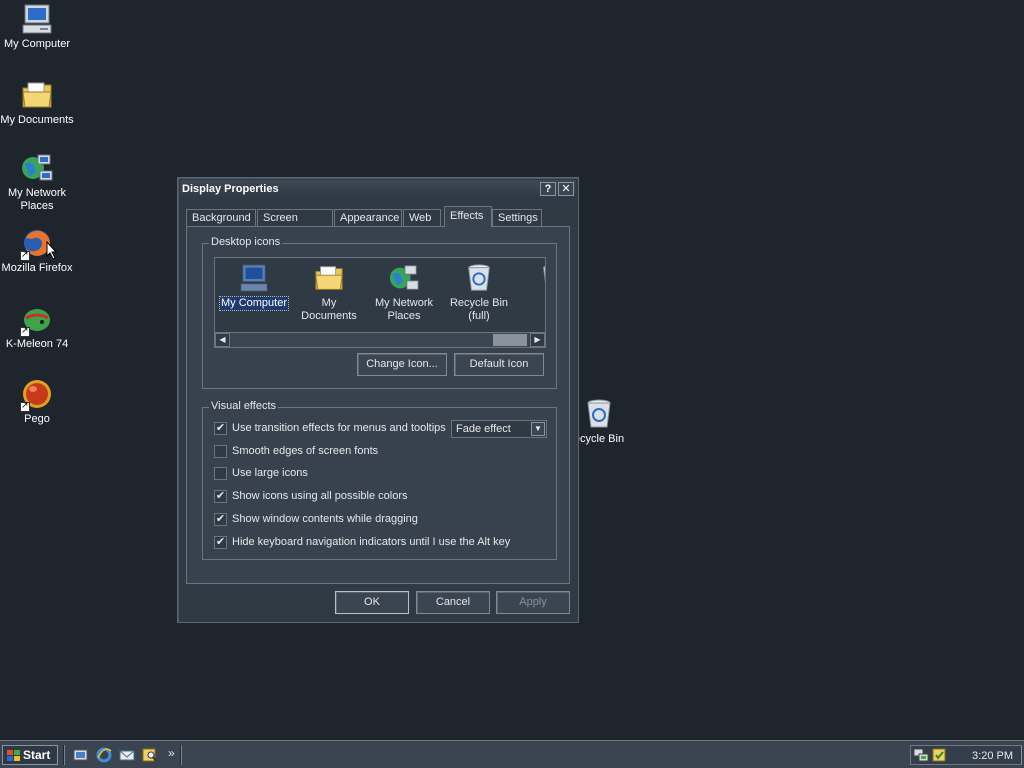 The width and height of the screenshot is (1024, 768). Describe the element at coordinates (939, 756) in the screenshot. I see `security-tray-icon` at that location.